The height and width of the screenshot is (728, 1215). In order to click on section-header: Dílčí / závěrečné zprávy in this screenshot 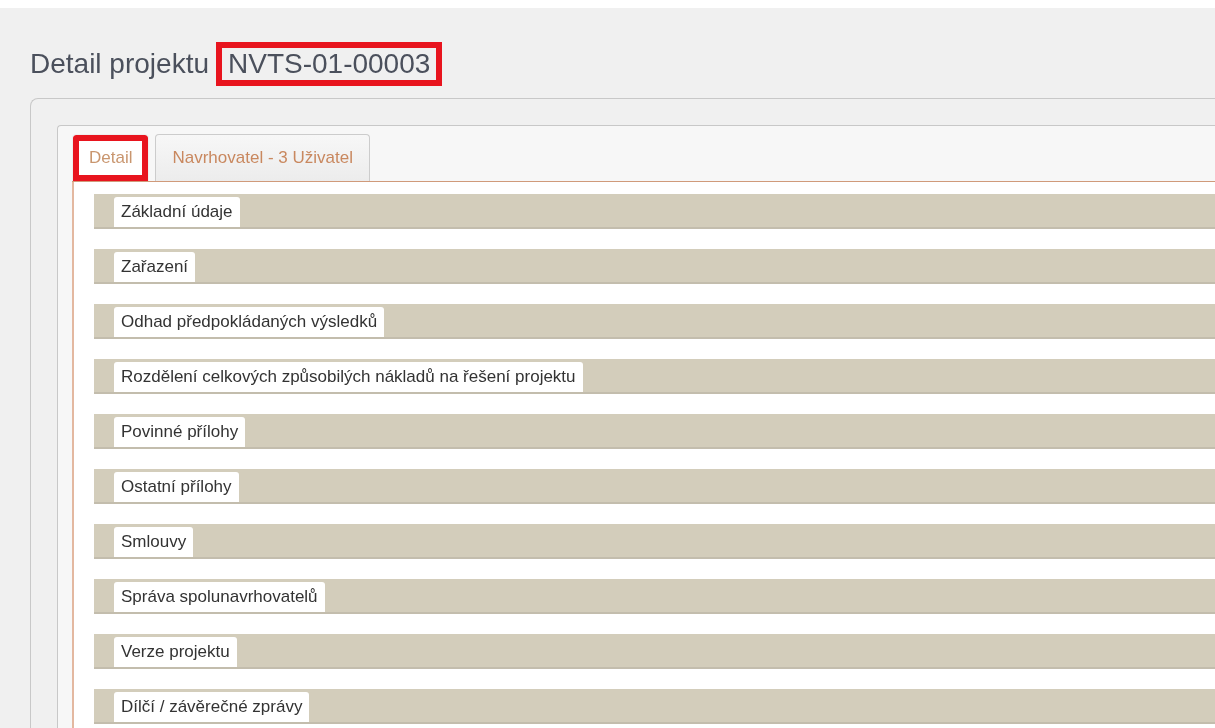, I will do `click(654, 706)`.